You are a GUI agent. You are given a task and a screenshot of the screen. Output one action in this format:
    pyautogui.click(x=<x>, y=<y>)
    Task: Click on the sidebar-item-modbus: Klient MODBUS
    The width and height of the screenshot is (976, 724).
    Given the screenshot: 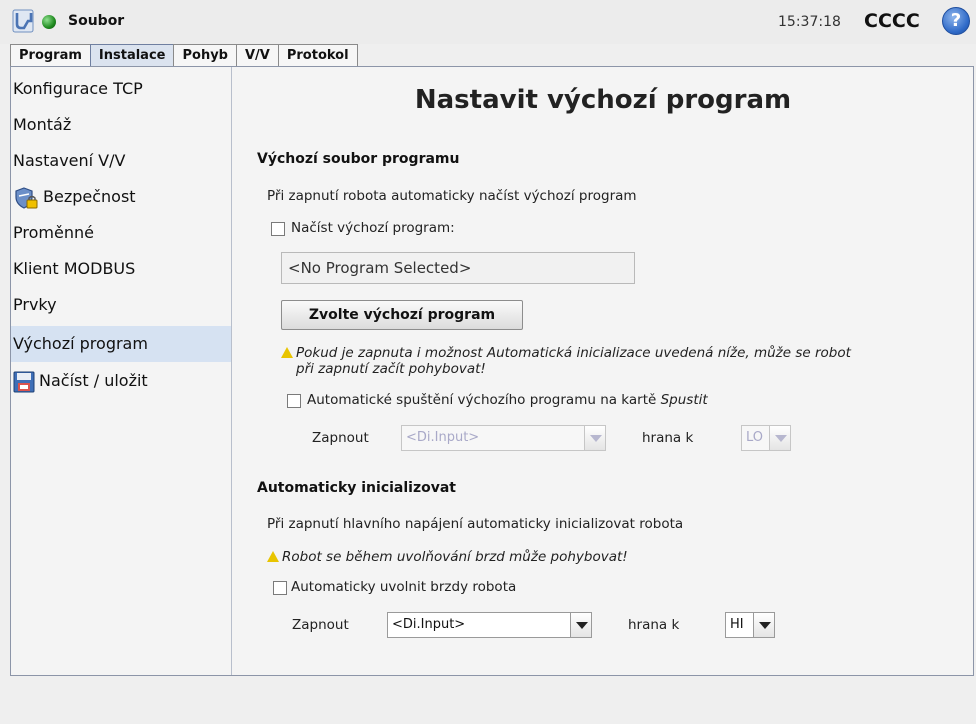 What is the action you would take?
    pyautogui.click(x=121, y=269)
    